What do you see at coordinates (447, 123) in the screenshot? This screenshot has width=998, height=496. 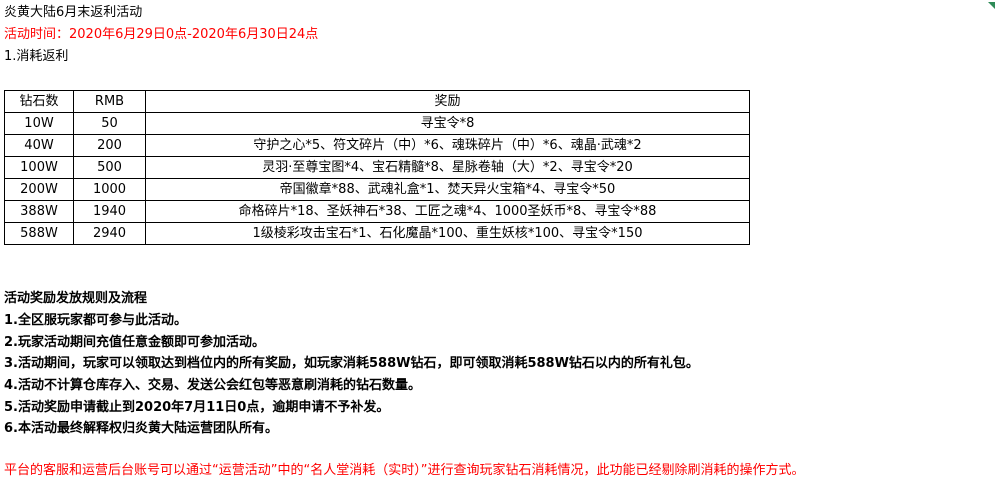 I see `cell-reward: 寻宝令*8` at bounding box center [447, 123].